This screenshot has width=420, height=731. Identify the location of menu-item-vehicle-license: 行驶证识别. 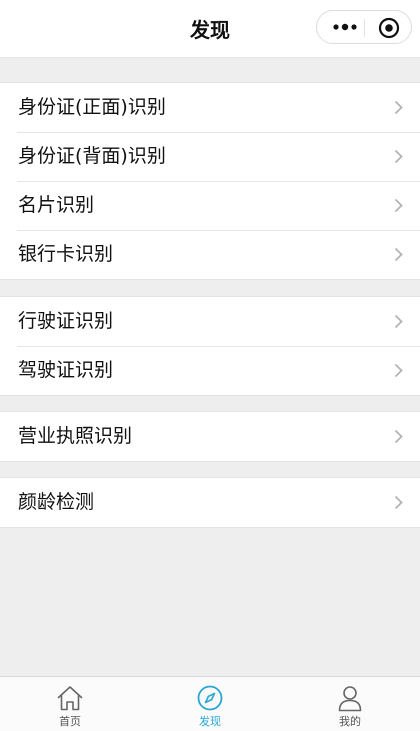
(210, 321).